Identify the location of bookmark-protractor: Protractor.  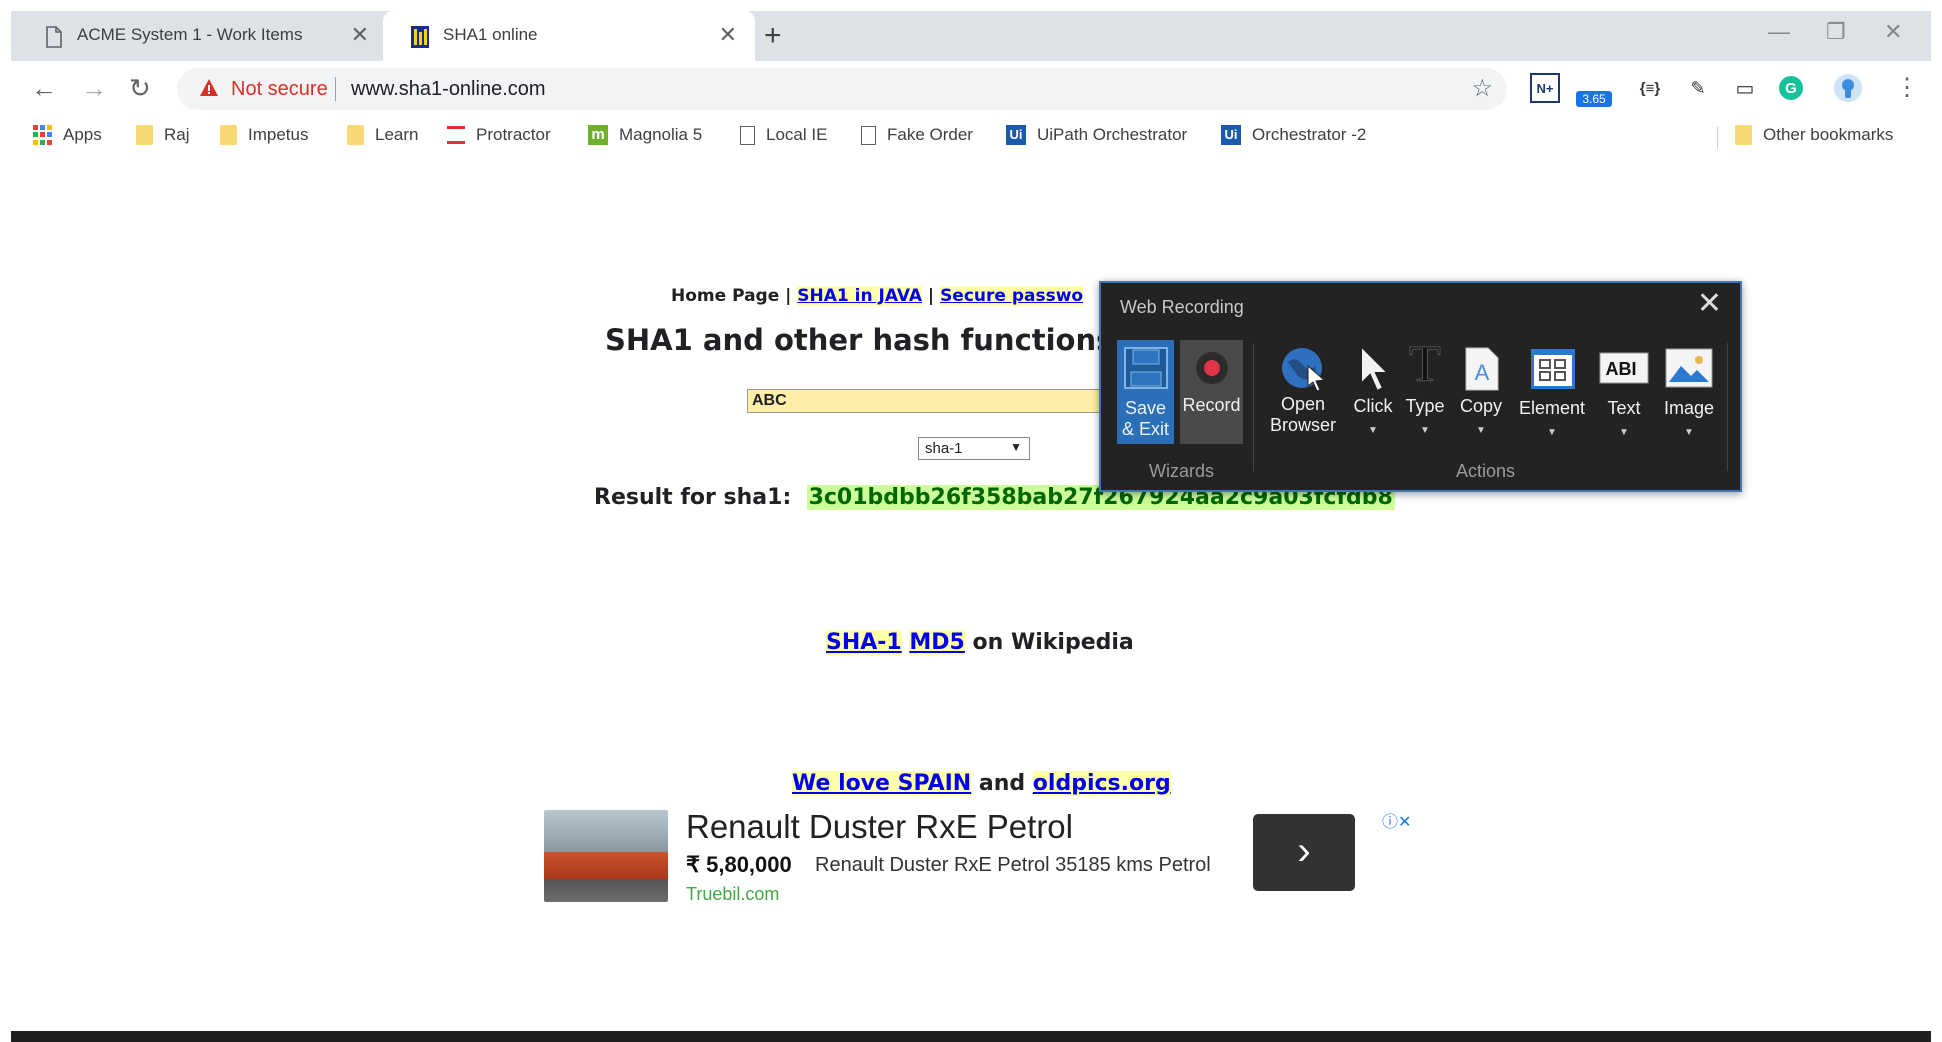
(499, 135).